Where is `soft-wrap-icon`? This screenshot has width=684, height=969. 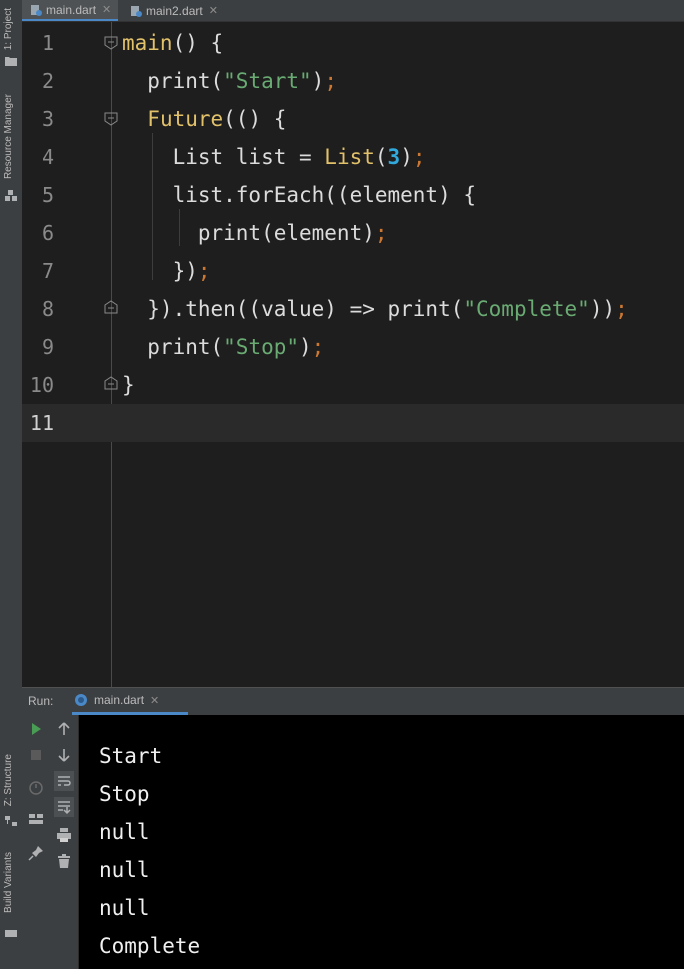 soft-wrap-icon is located at coordinates (64, 781).